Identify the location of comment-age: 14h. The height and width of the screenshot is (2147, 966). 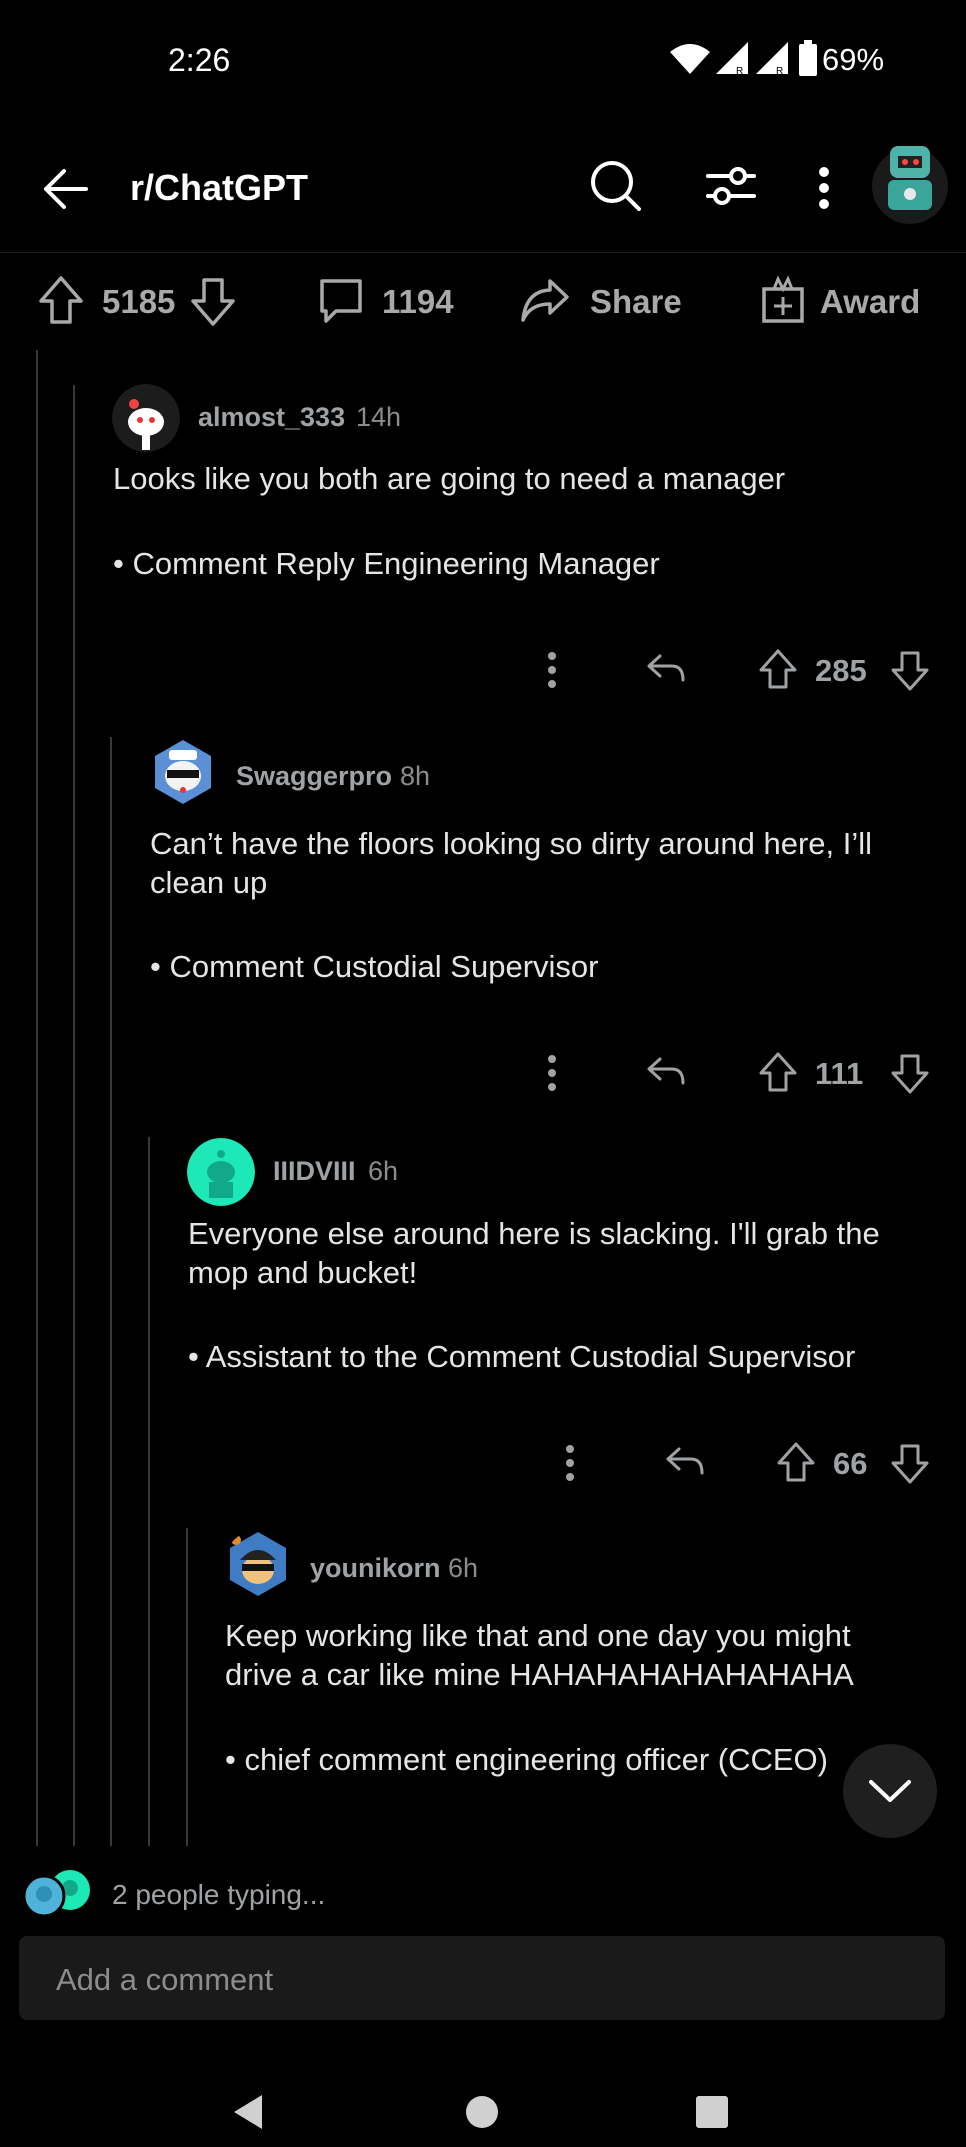
(379, 417).